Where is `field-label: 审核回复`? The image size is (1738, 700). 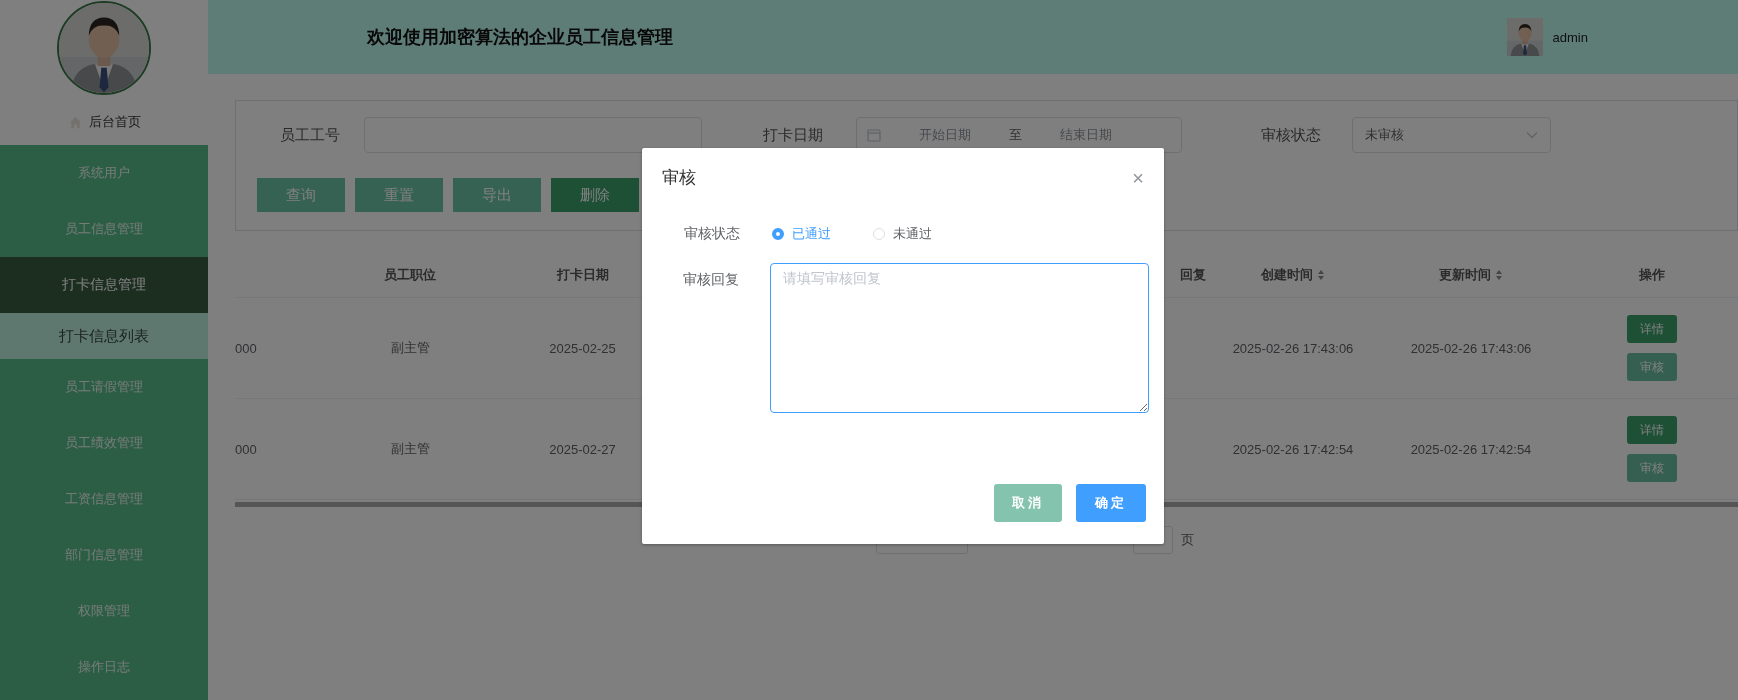 field-label: 审核回复 is located at coordinates (710, 280).